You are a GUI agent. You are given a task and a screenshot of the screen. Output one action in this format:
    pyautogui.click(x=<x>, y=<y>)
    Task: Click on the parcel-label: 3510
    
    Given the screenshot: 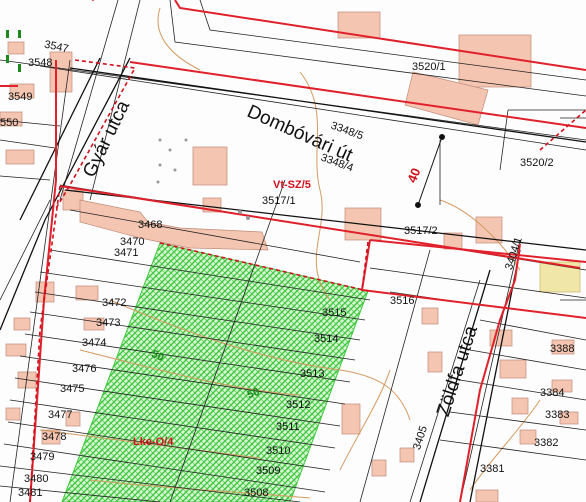 What is the action you would take?
    pyautogui.click(x=278, y=451)
    